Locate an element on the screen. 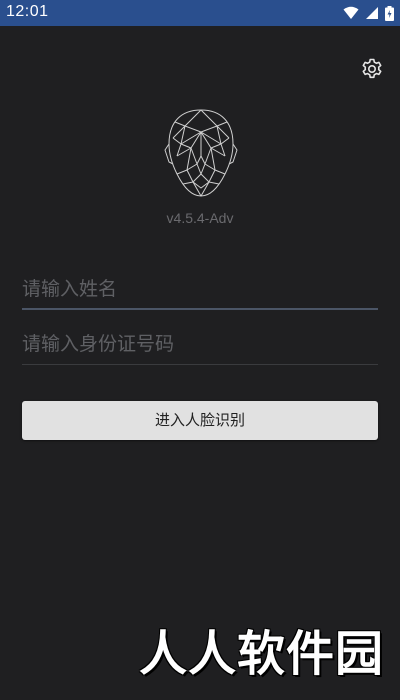  face-logo is located at coordinates (201, 153).